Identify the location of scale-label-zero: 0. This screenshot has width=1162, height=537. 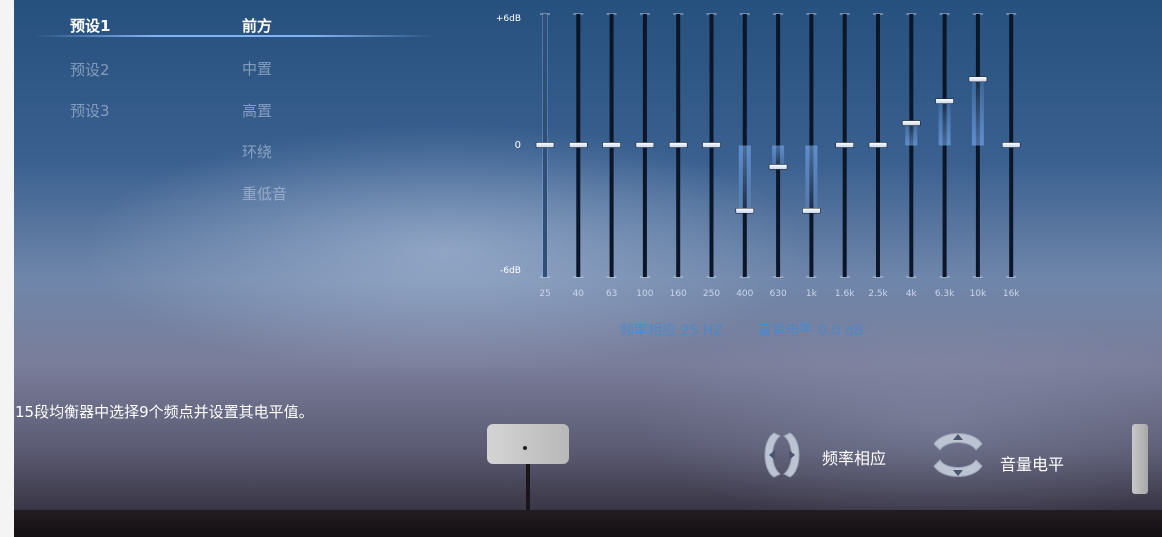
(518, 145).